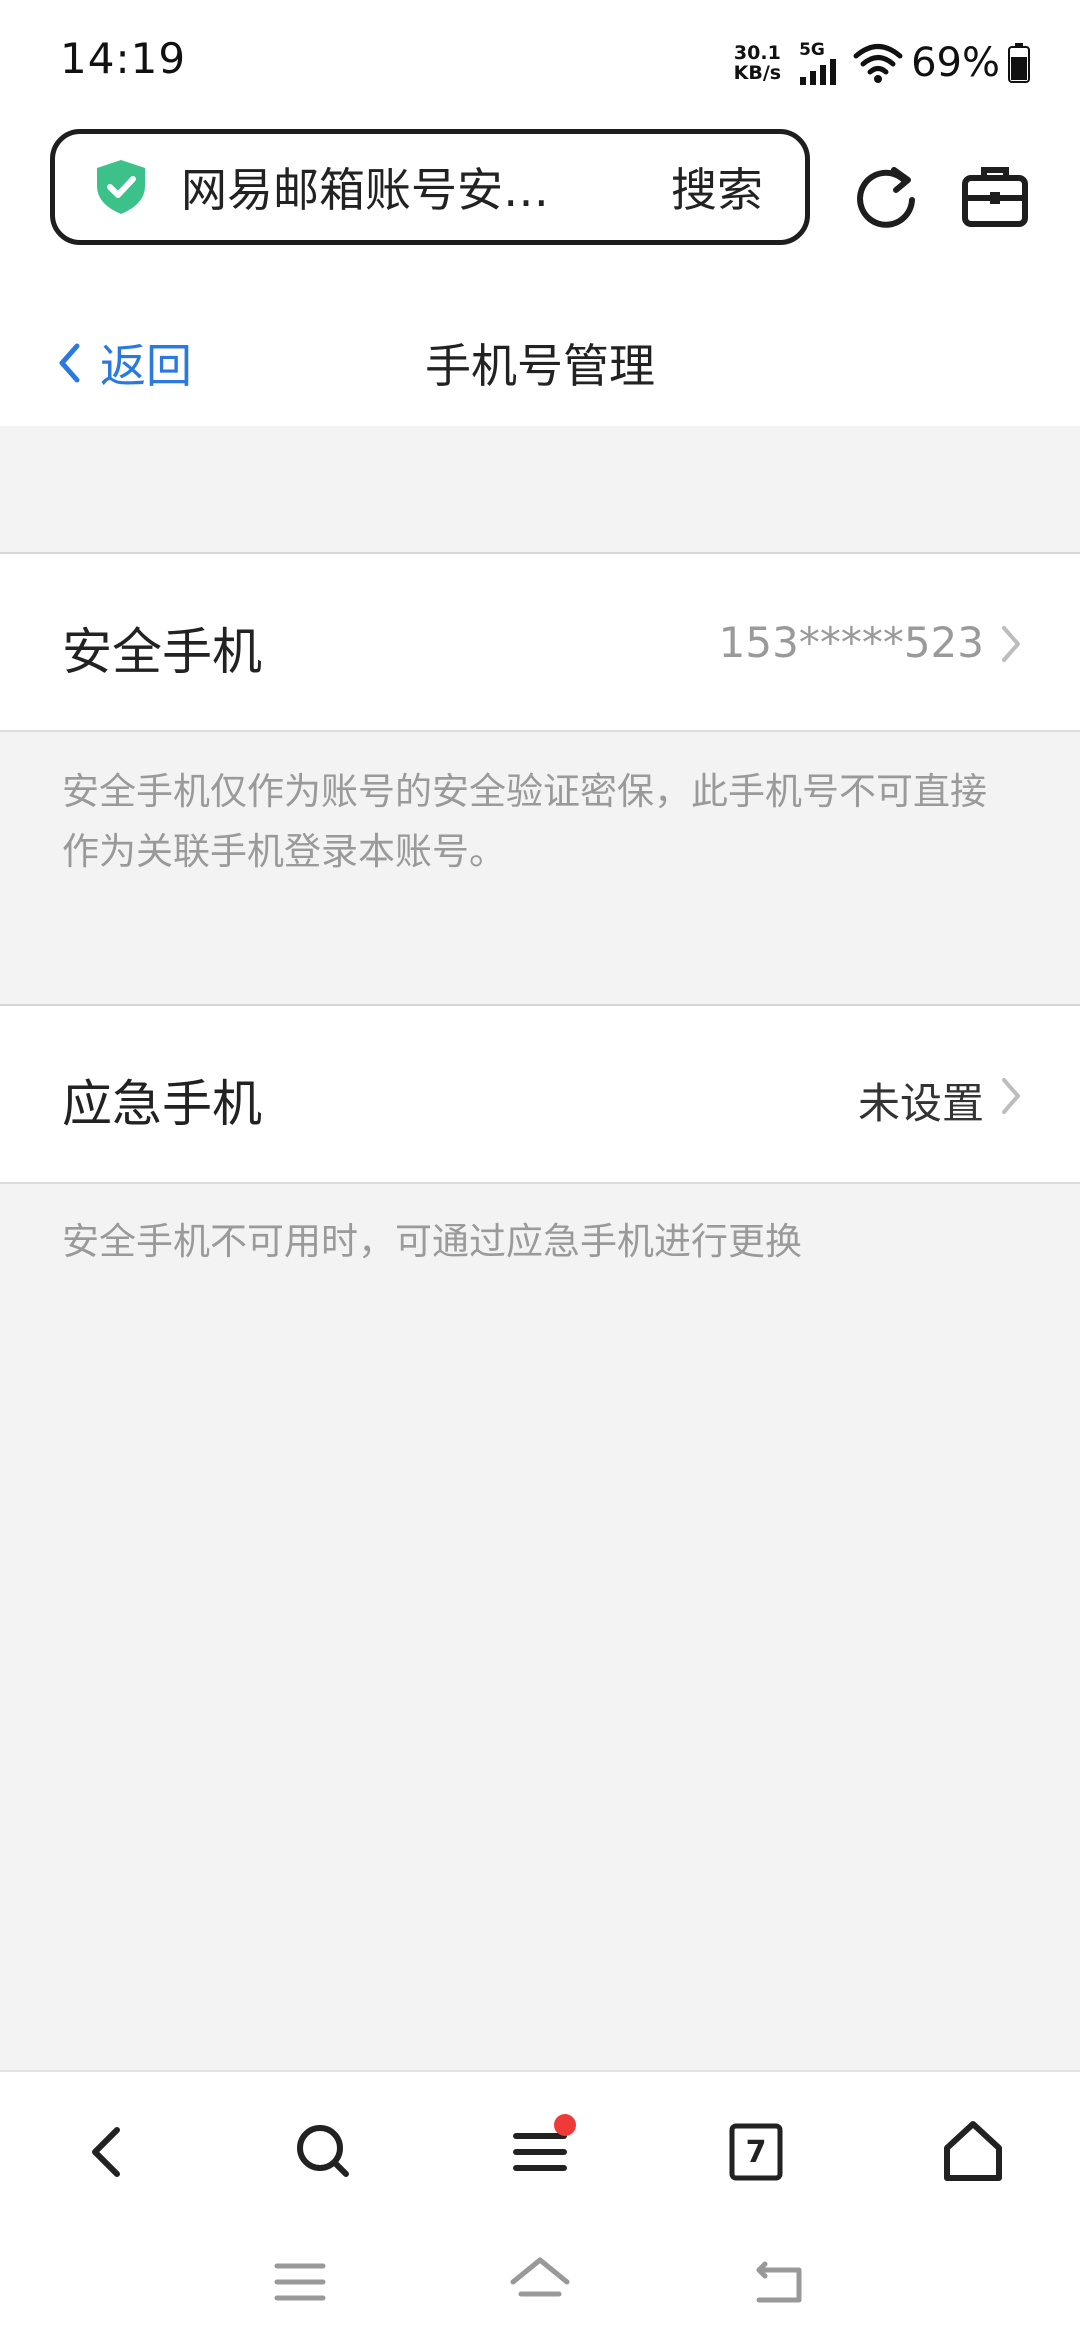  I want to click on status-bar: 14:19 30.1 KB/s 5G 69%, so click(540, 60).